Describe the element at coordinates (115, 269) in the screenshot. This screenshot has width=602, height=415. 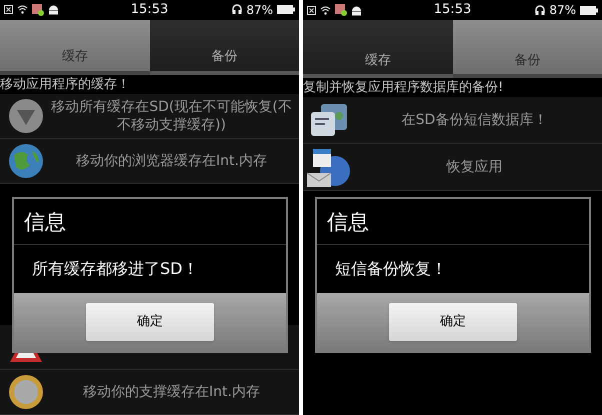
I see `dialog-message: 所有缓存都移进了SD！` at that location.